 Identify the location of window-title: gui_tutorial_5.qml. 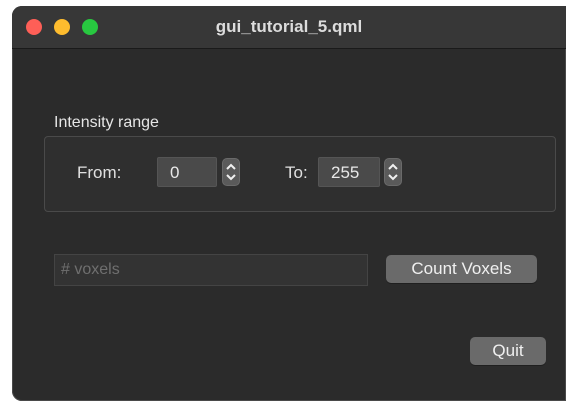
(289, 26).